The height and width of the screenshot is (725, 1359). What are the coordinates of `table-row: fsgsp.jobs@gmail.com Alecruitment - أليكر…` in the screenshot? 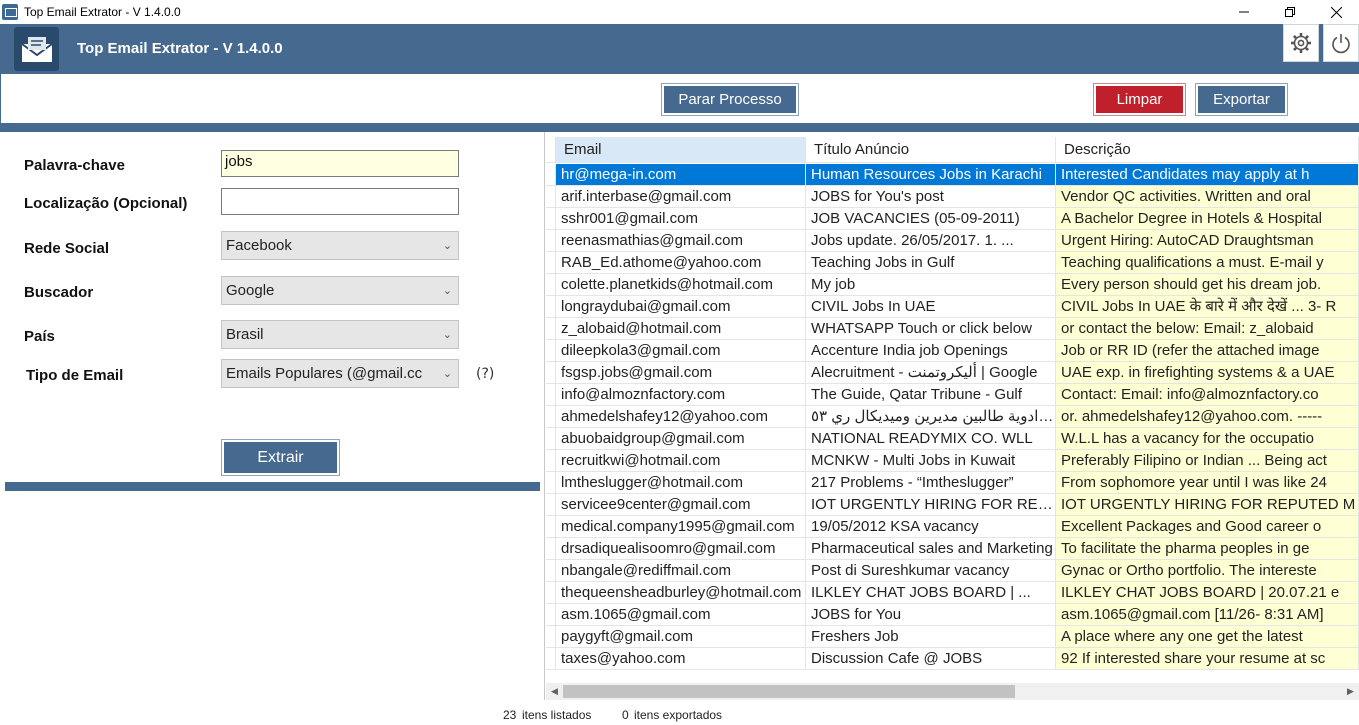 It's located at (952, 373).